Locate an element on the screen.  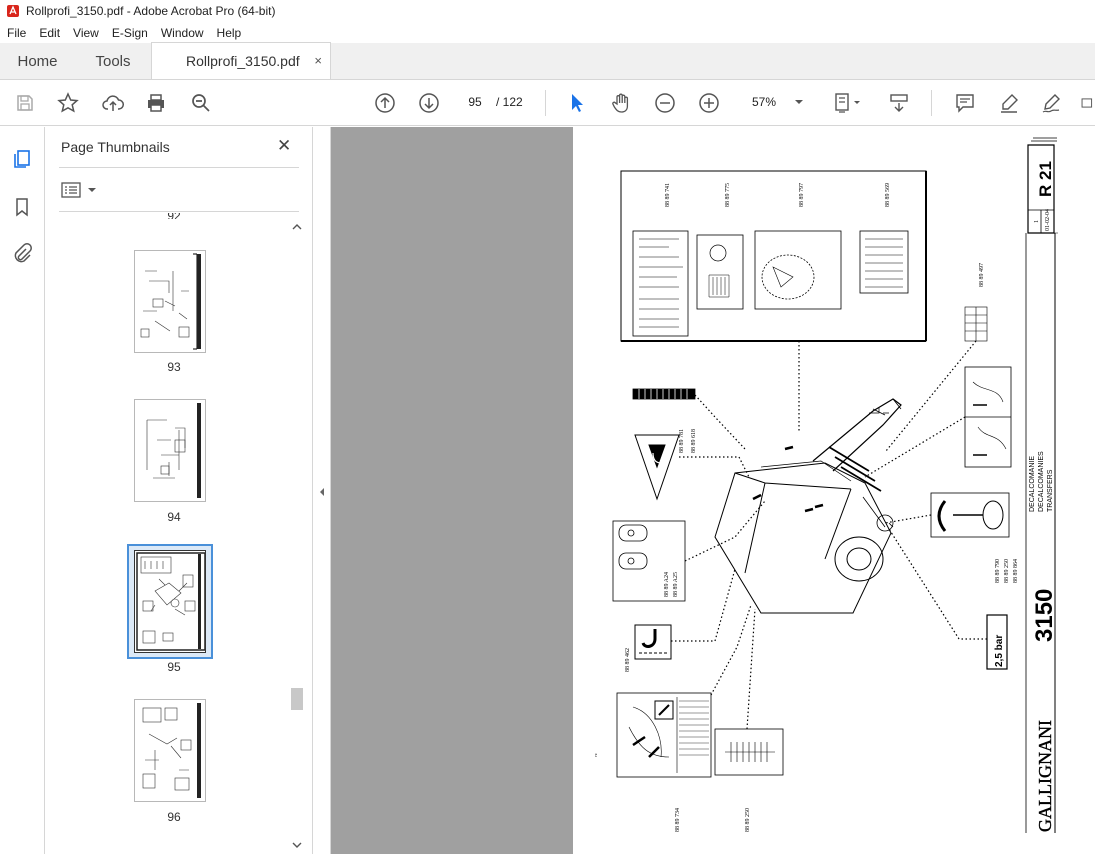
scrollbar-thumb is located at coordinates (297, 699).